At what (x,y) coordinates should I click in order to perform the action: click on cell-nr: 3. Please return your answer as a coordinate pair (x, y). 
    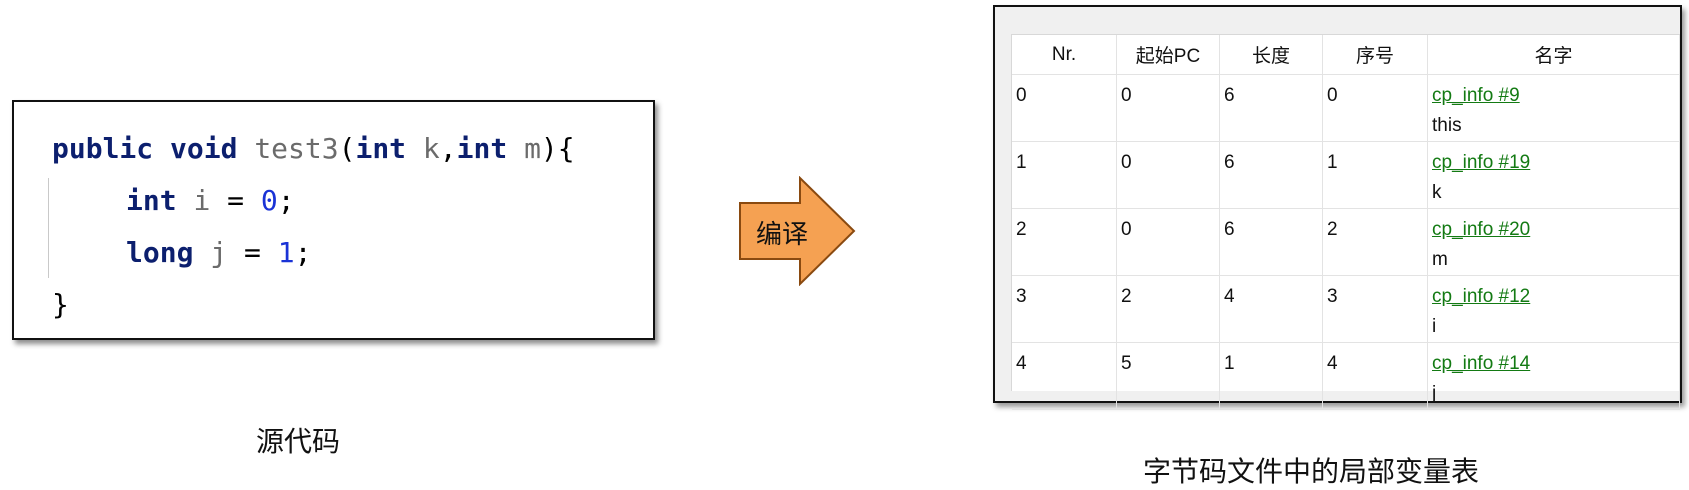
    Looking at the image, I should click on (1064, 309).